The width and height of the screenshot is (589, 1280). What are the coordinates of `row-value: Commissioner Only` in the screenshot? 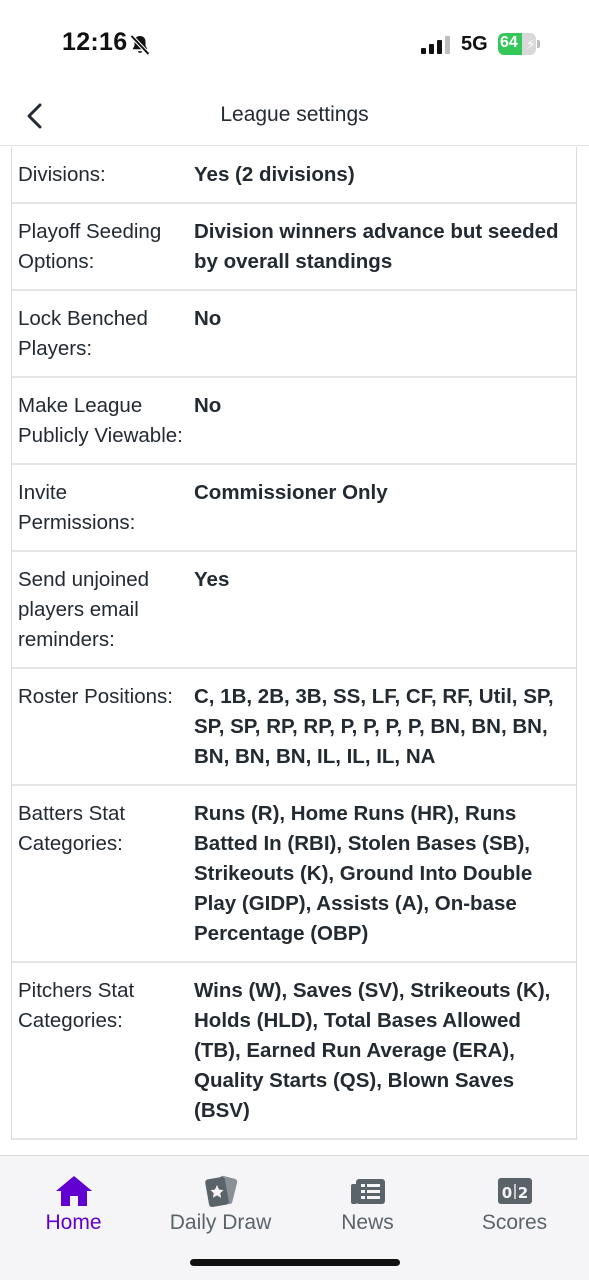 It's located at (291, 492).